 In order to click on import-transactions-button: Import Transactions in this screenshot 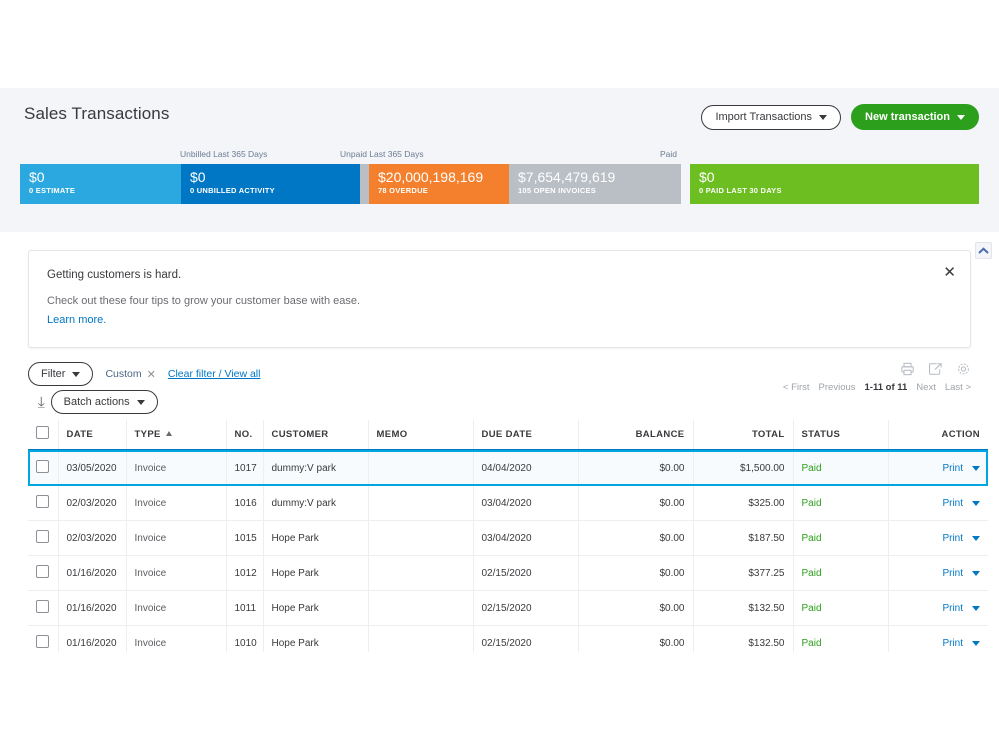, I will do `click(771, 117)`.